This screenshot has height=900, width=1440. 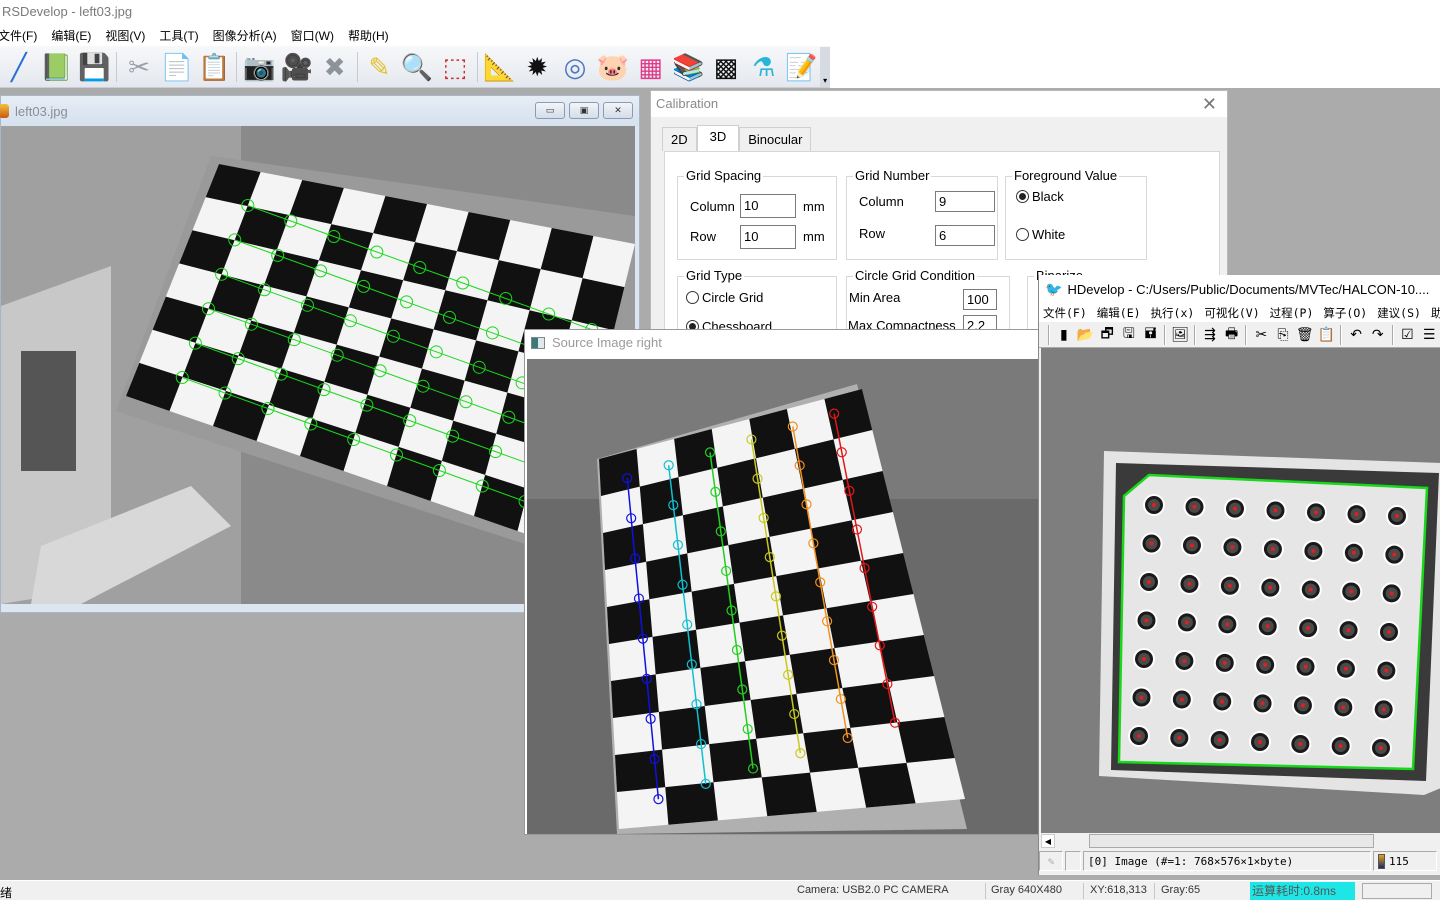 I want to click on save-as-icon: 🖬, so click(x=1151, y=334).